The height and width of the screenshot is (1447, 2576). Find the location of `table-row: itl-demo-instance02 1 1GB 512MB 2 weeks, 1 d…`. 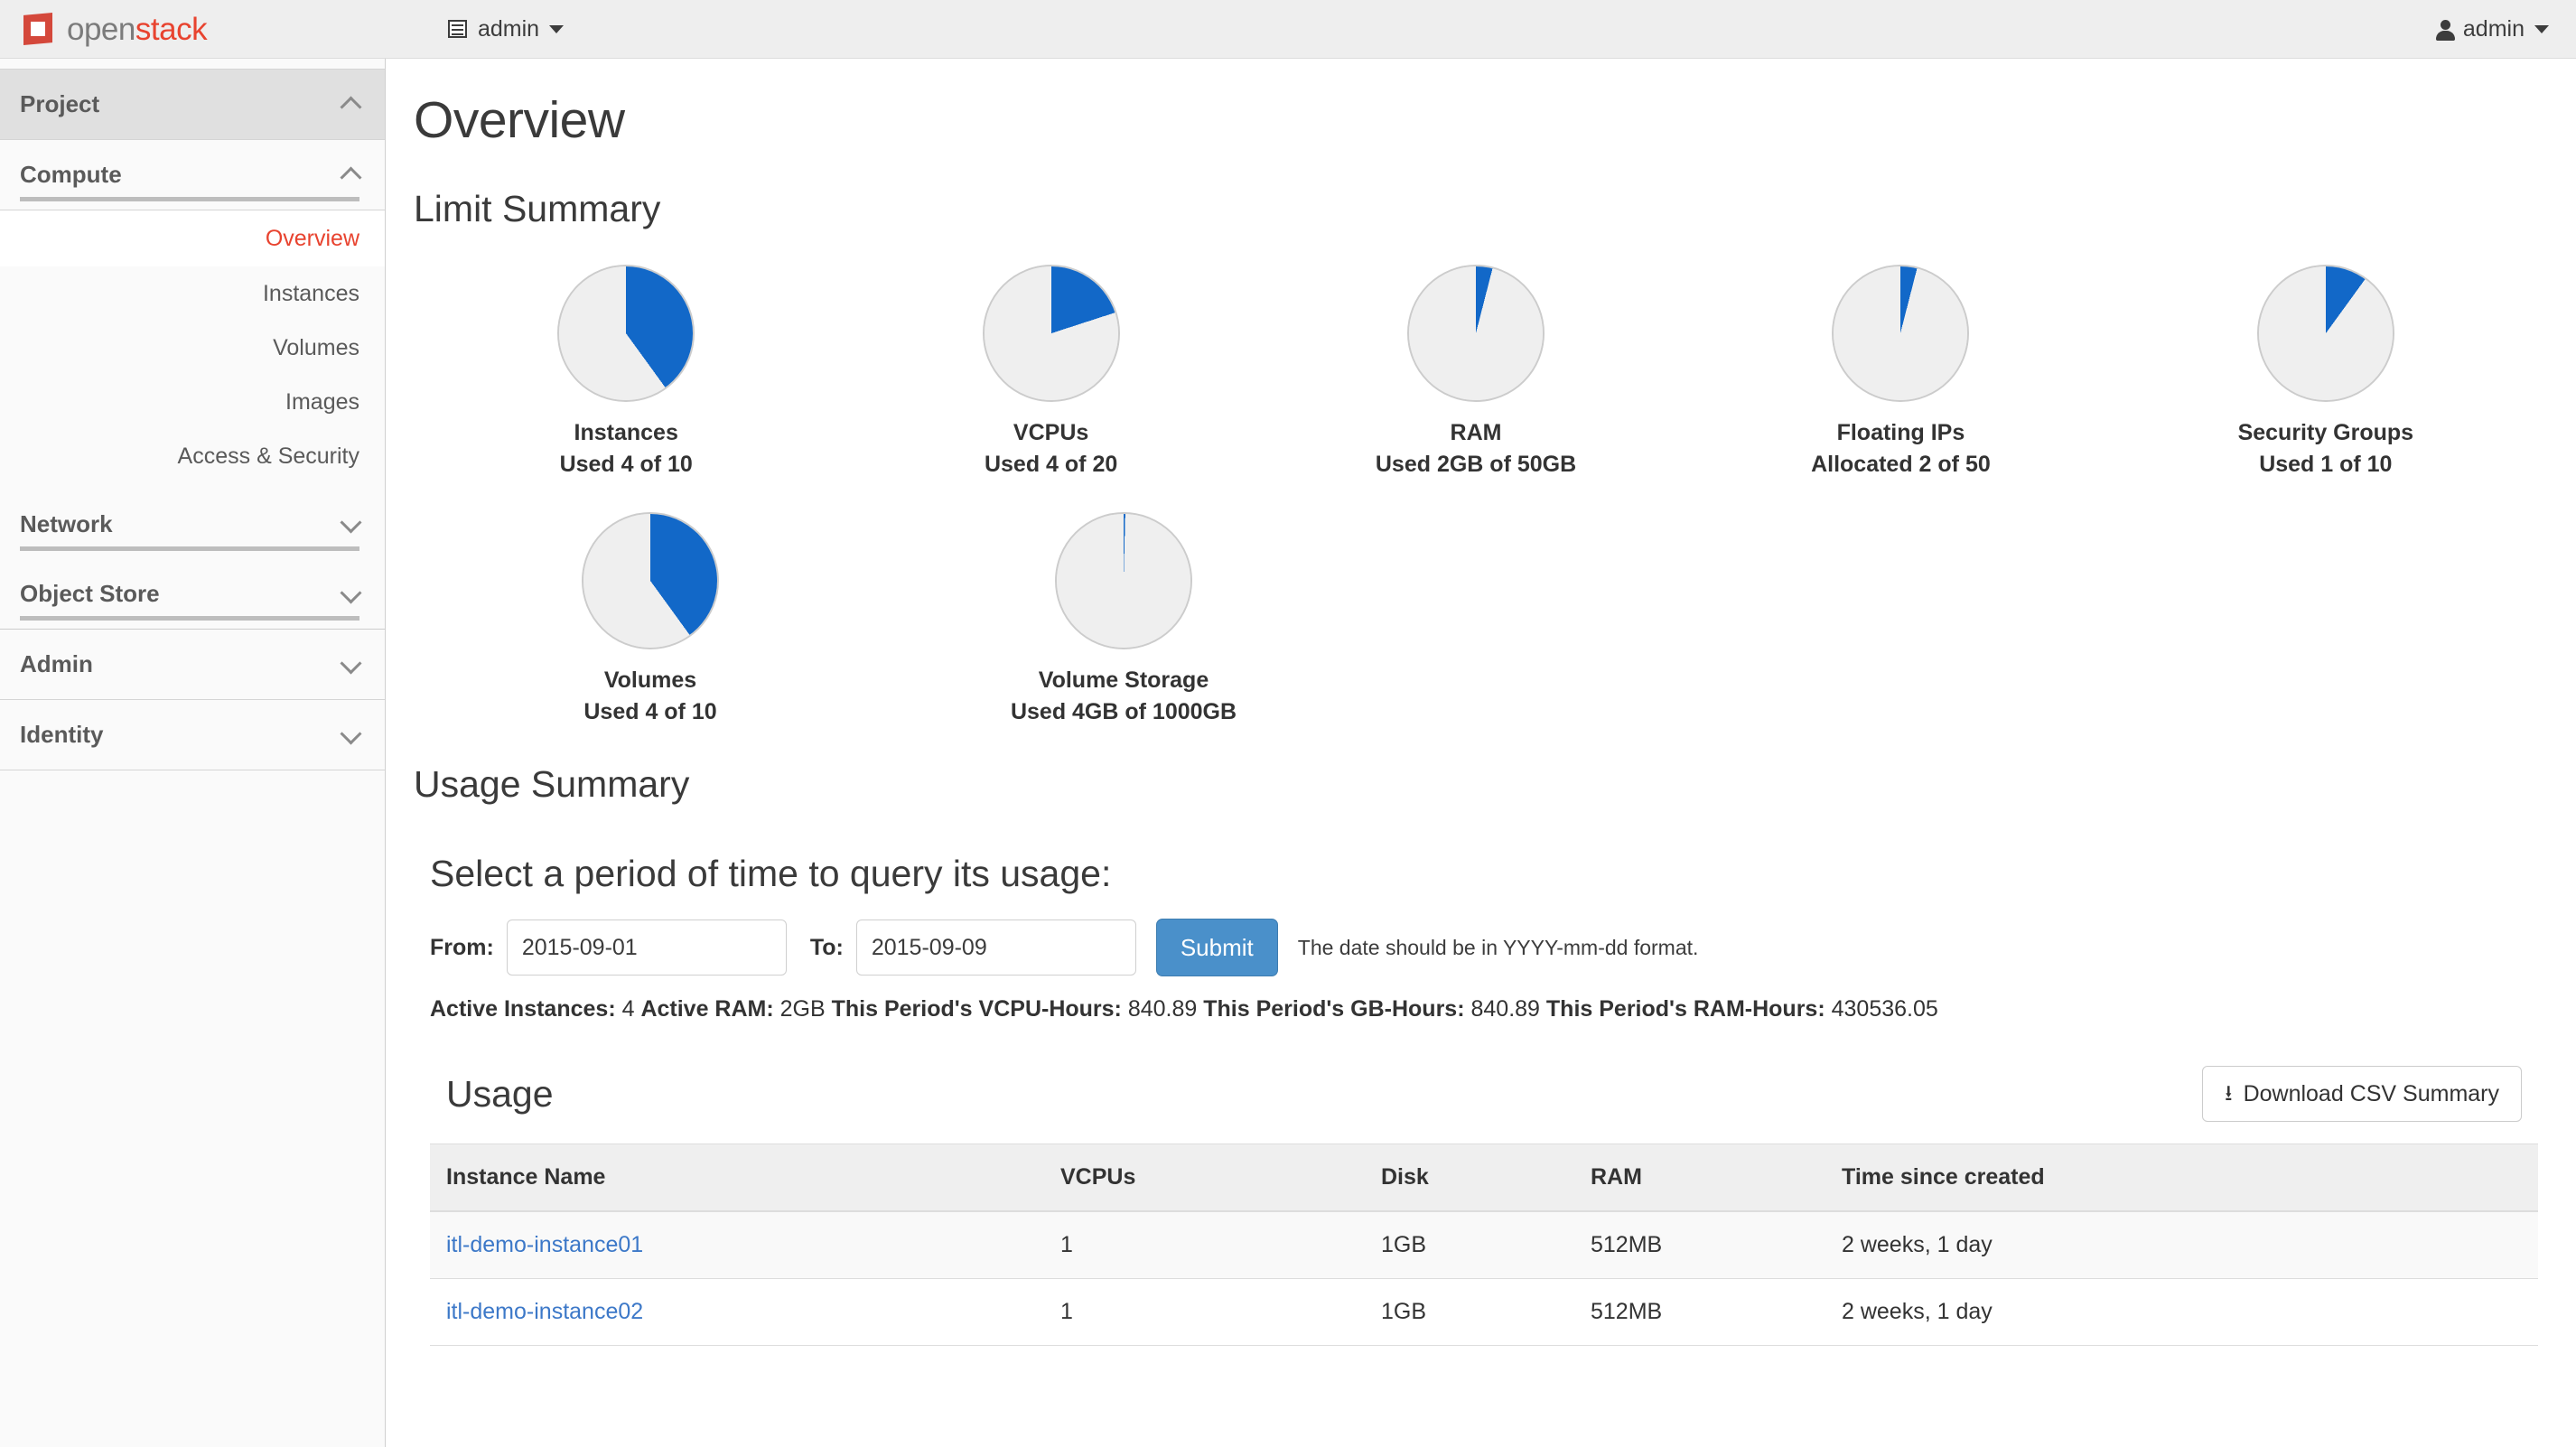

table-row: itl-demo-instance02 1 1GB 512MB 2 weeks, 1 d… is located at coordinates (1484, 1312).